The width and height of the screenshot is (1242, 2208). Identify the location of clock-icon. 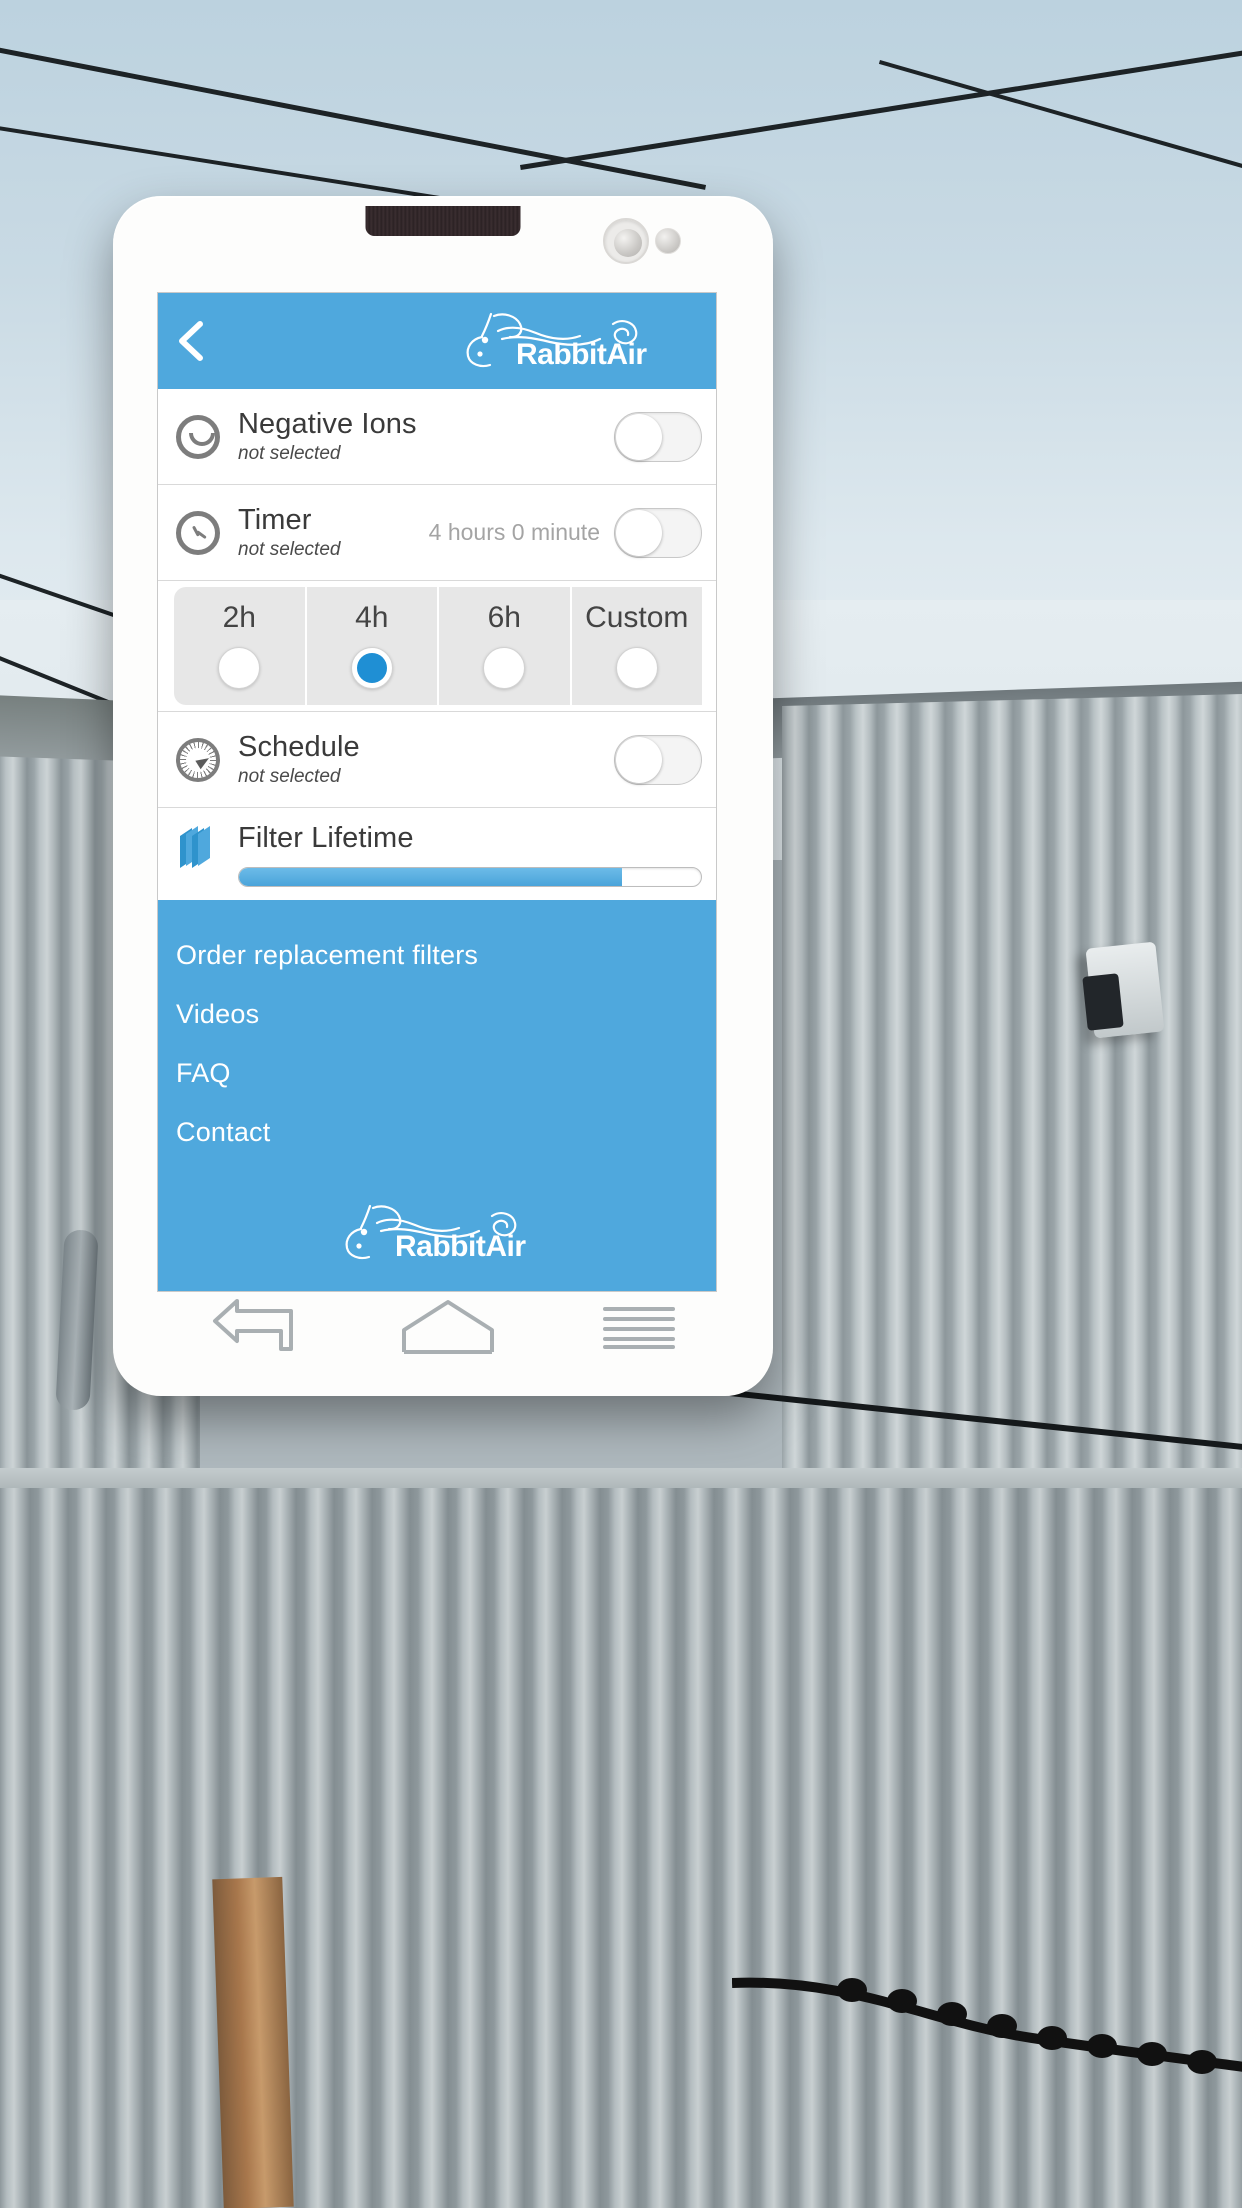
(198, 532).